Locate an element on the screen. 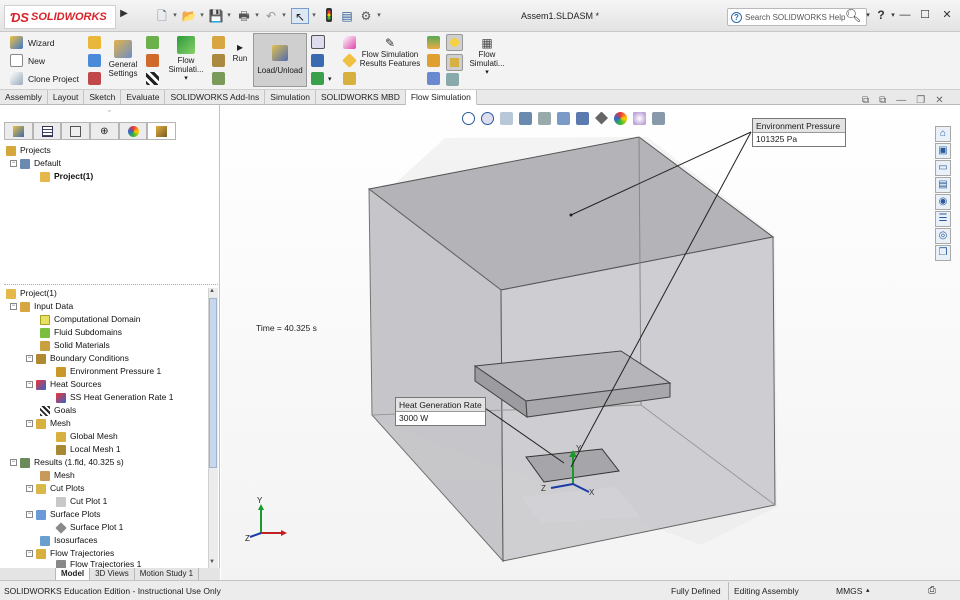 The width and height of the screenshot is (960, 600). select-dropdown-icon: ▾ is located at coordinates (314, 16).